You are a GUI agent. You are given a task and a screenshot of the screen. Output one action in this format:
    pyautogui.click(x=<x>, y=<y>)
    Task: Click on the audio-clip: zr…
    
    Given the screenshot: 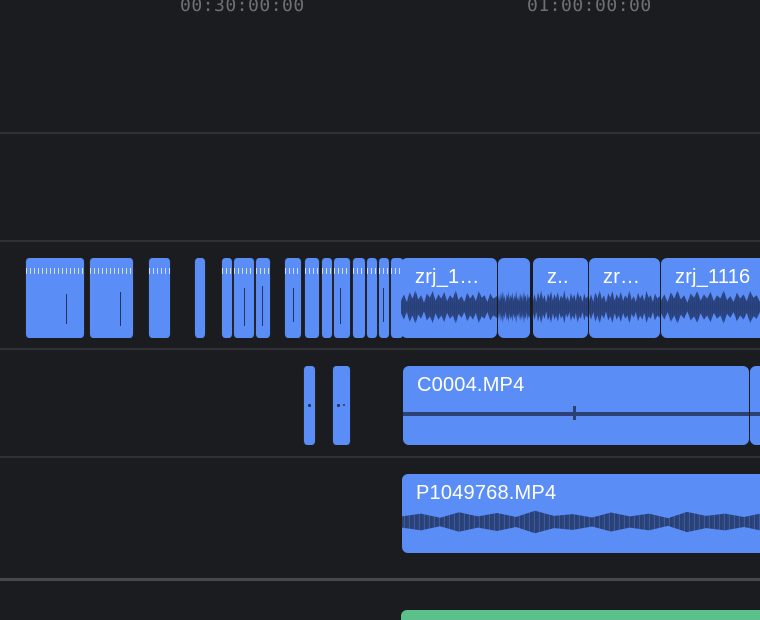 What is the action you would take?
    pyautogui.click(x=624, y=298)
    